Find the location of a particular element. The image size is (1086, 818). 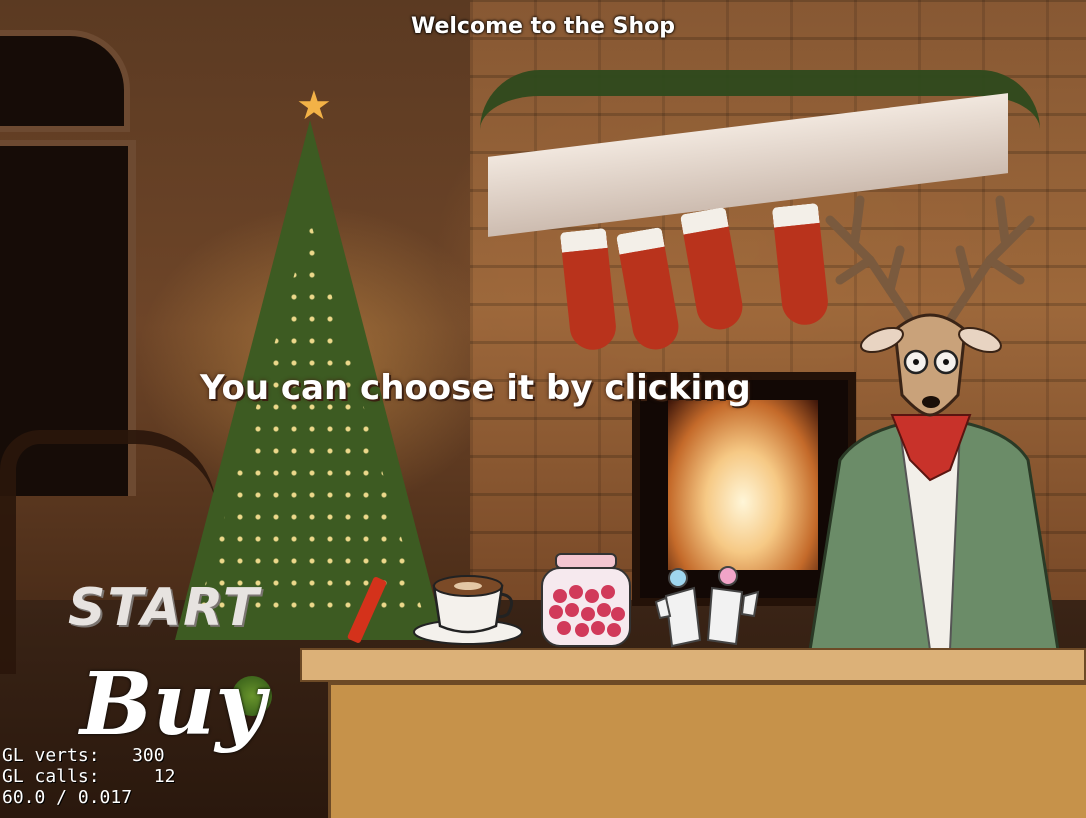

deer-shopkeeper is located at coordinates (934, 422).